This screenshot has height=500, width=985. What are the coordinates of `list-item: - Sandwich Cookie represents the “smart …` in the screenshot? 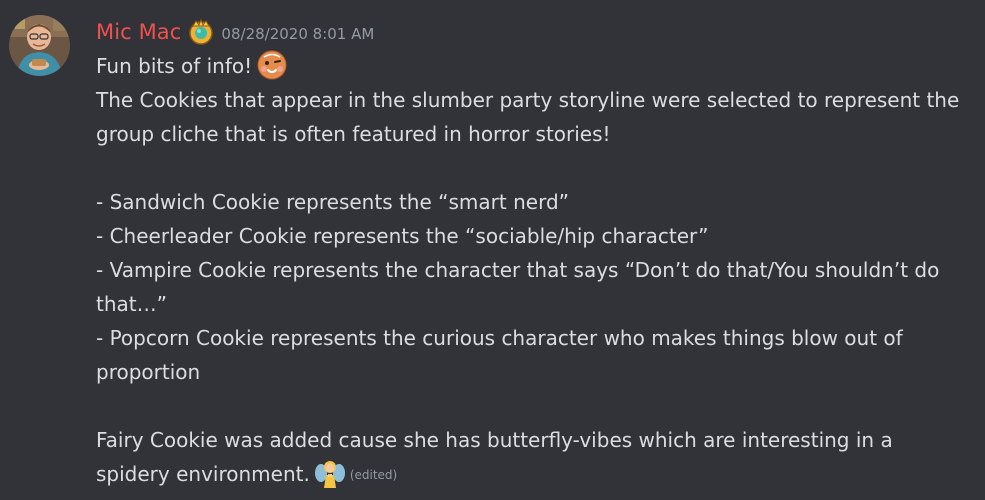 It's located at (332, 202).